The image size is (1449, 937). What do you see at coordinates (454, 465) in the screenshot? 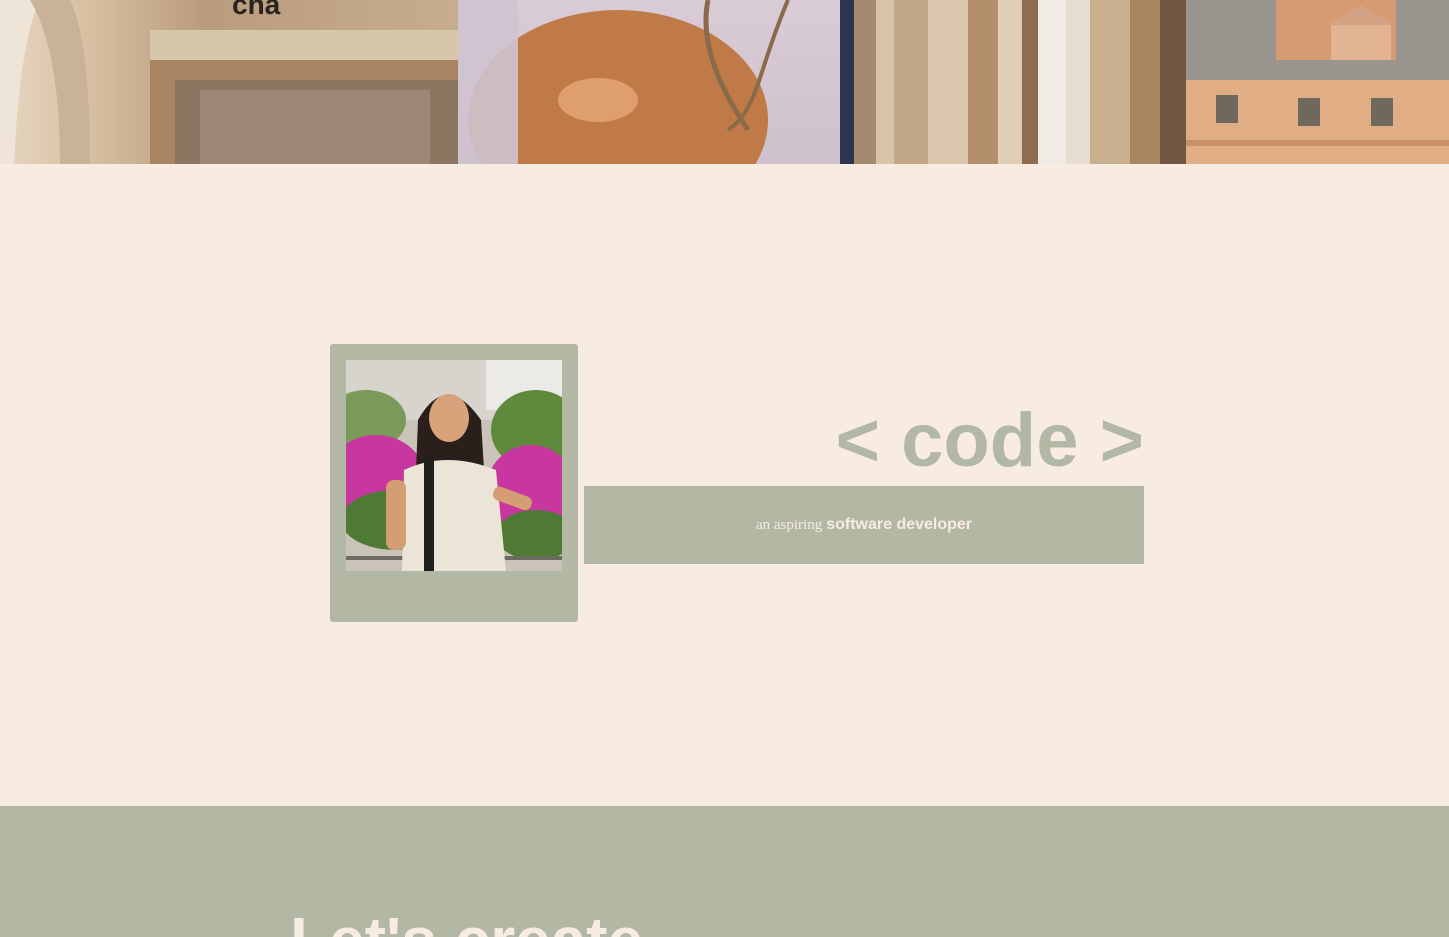
I see `portrait-photo` at bounding box center [454, 465].